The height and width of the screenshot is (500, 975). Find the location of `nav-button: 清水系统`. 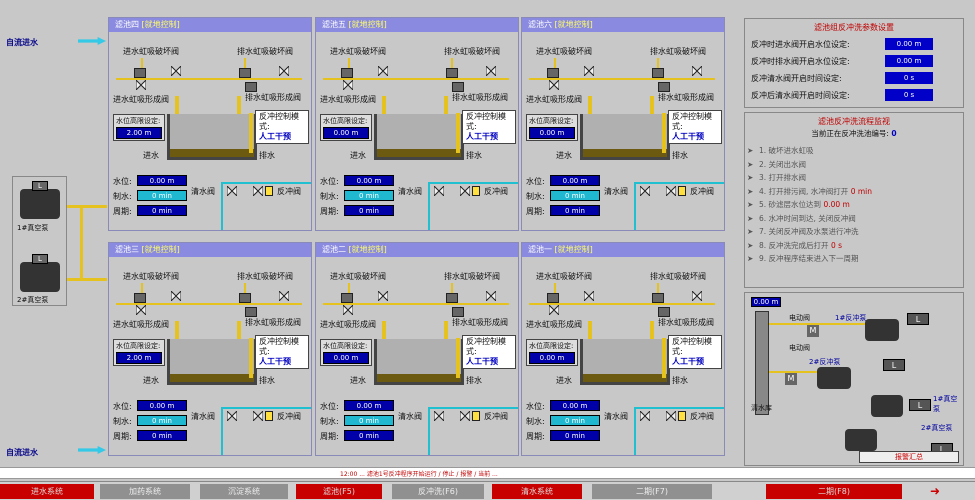

nav-button: 清水系统 is located at coordinates (537, 491).